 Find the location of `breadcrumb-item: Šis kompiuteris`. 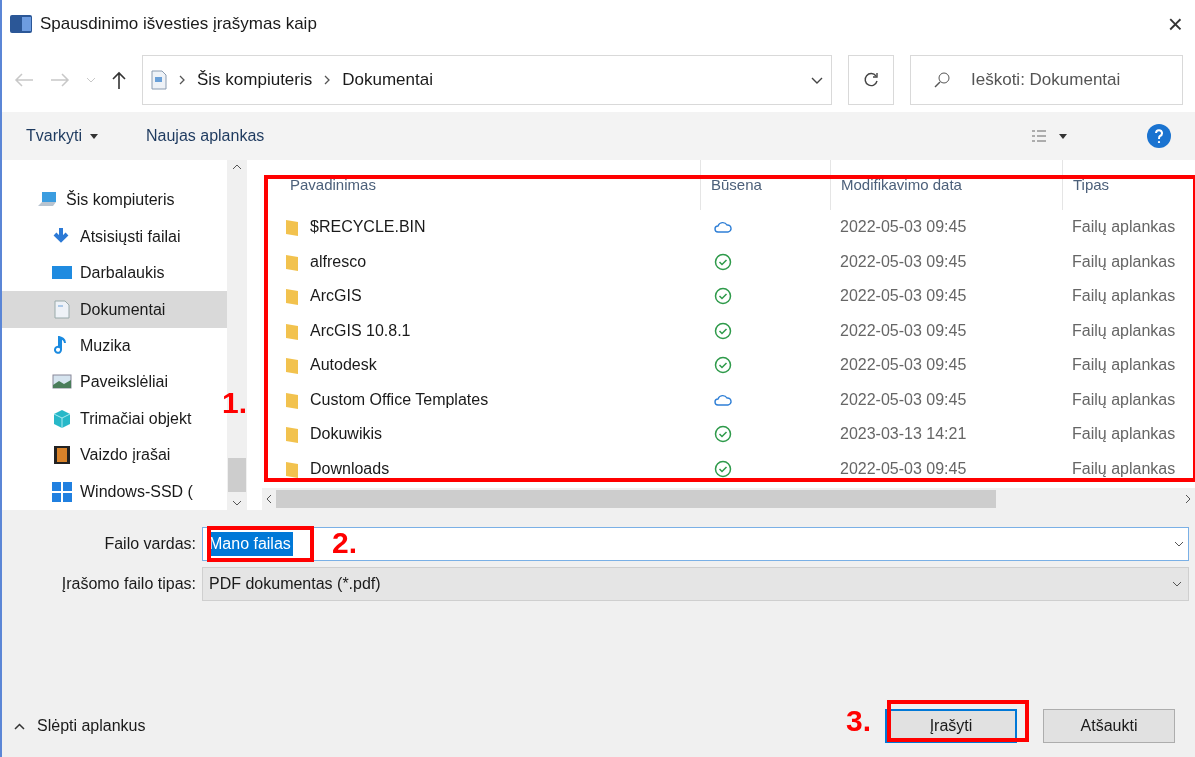

breadcrumb-item: Šis kompiuteris is located at coordinates (255, 80).